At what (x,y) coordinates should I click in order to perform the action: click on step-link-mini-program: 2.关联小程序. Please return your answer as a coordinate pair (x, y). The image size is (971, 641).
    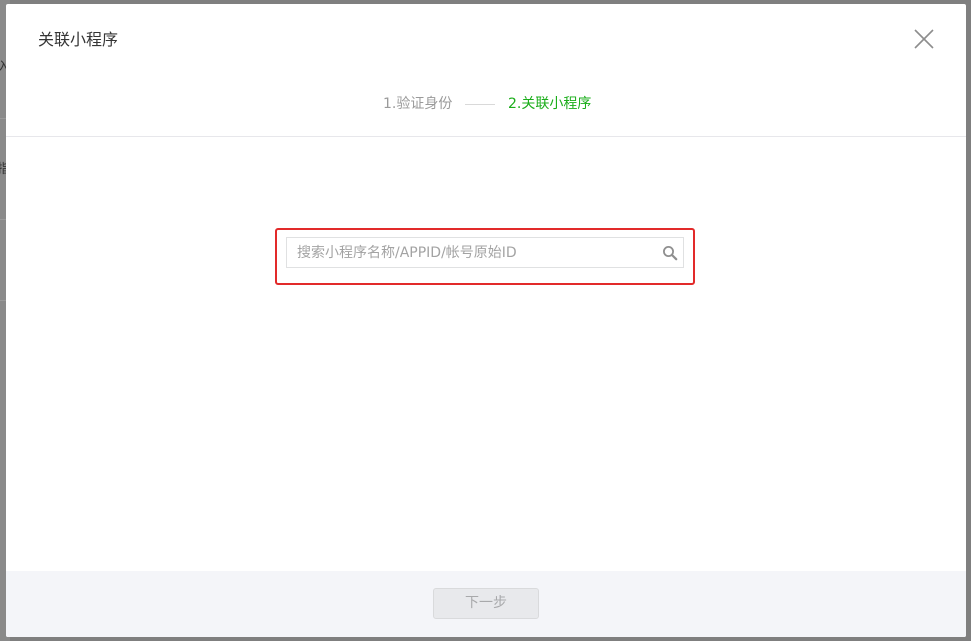
    Looking at the image, I should click on (550, 104).